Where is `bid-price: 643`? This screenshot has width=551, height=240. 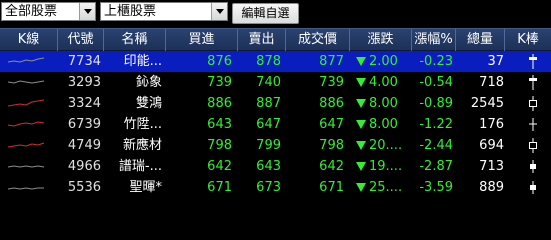 bid-price: 643 is located at coordinates (219, 124).